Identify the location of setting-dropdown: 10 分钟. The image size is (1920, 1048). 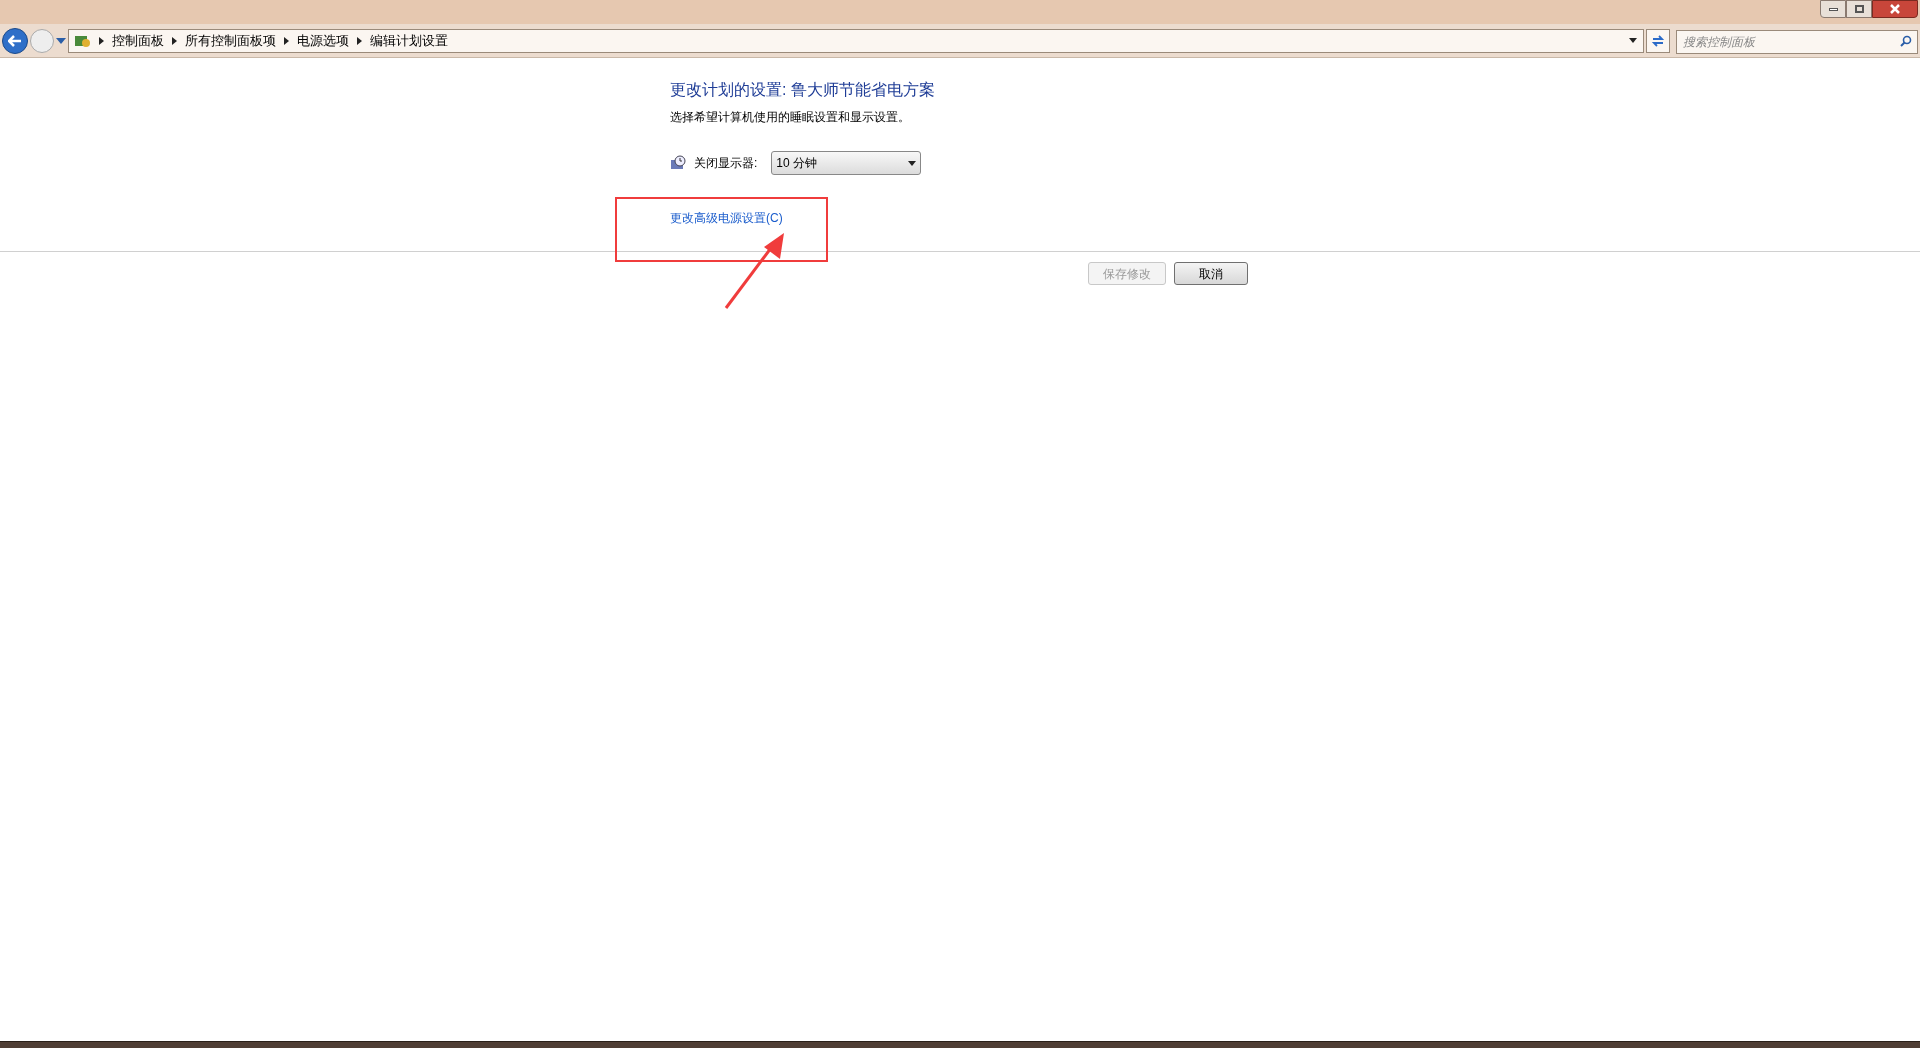
(846, 163).